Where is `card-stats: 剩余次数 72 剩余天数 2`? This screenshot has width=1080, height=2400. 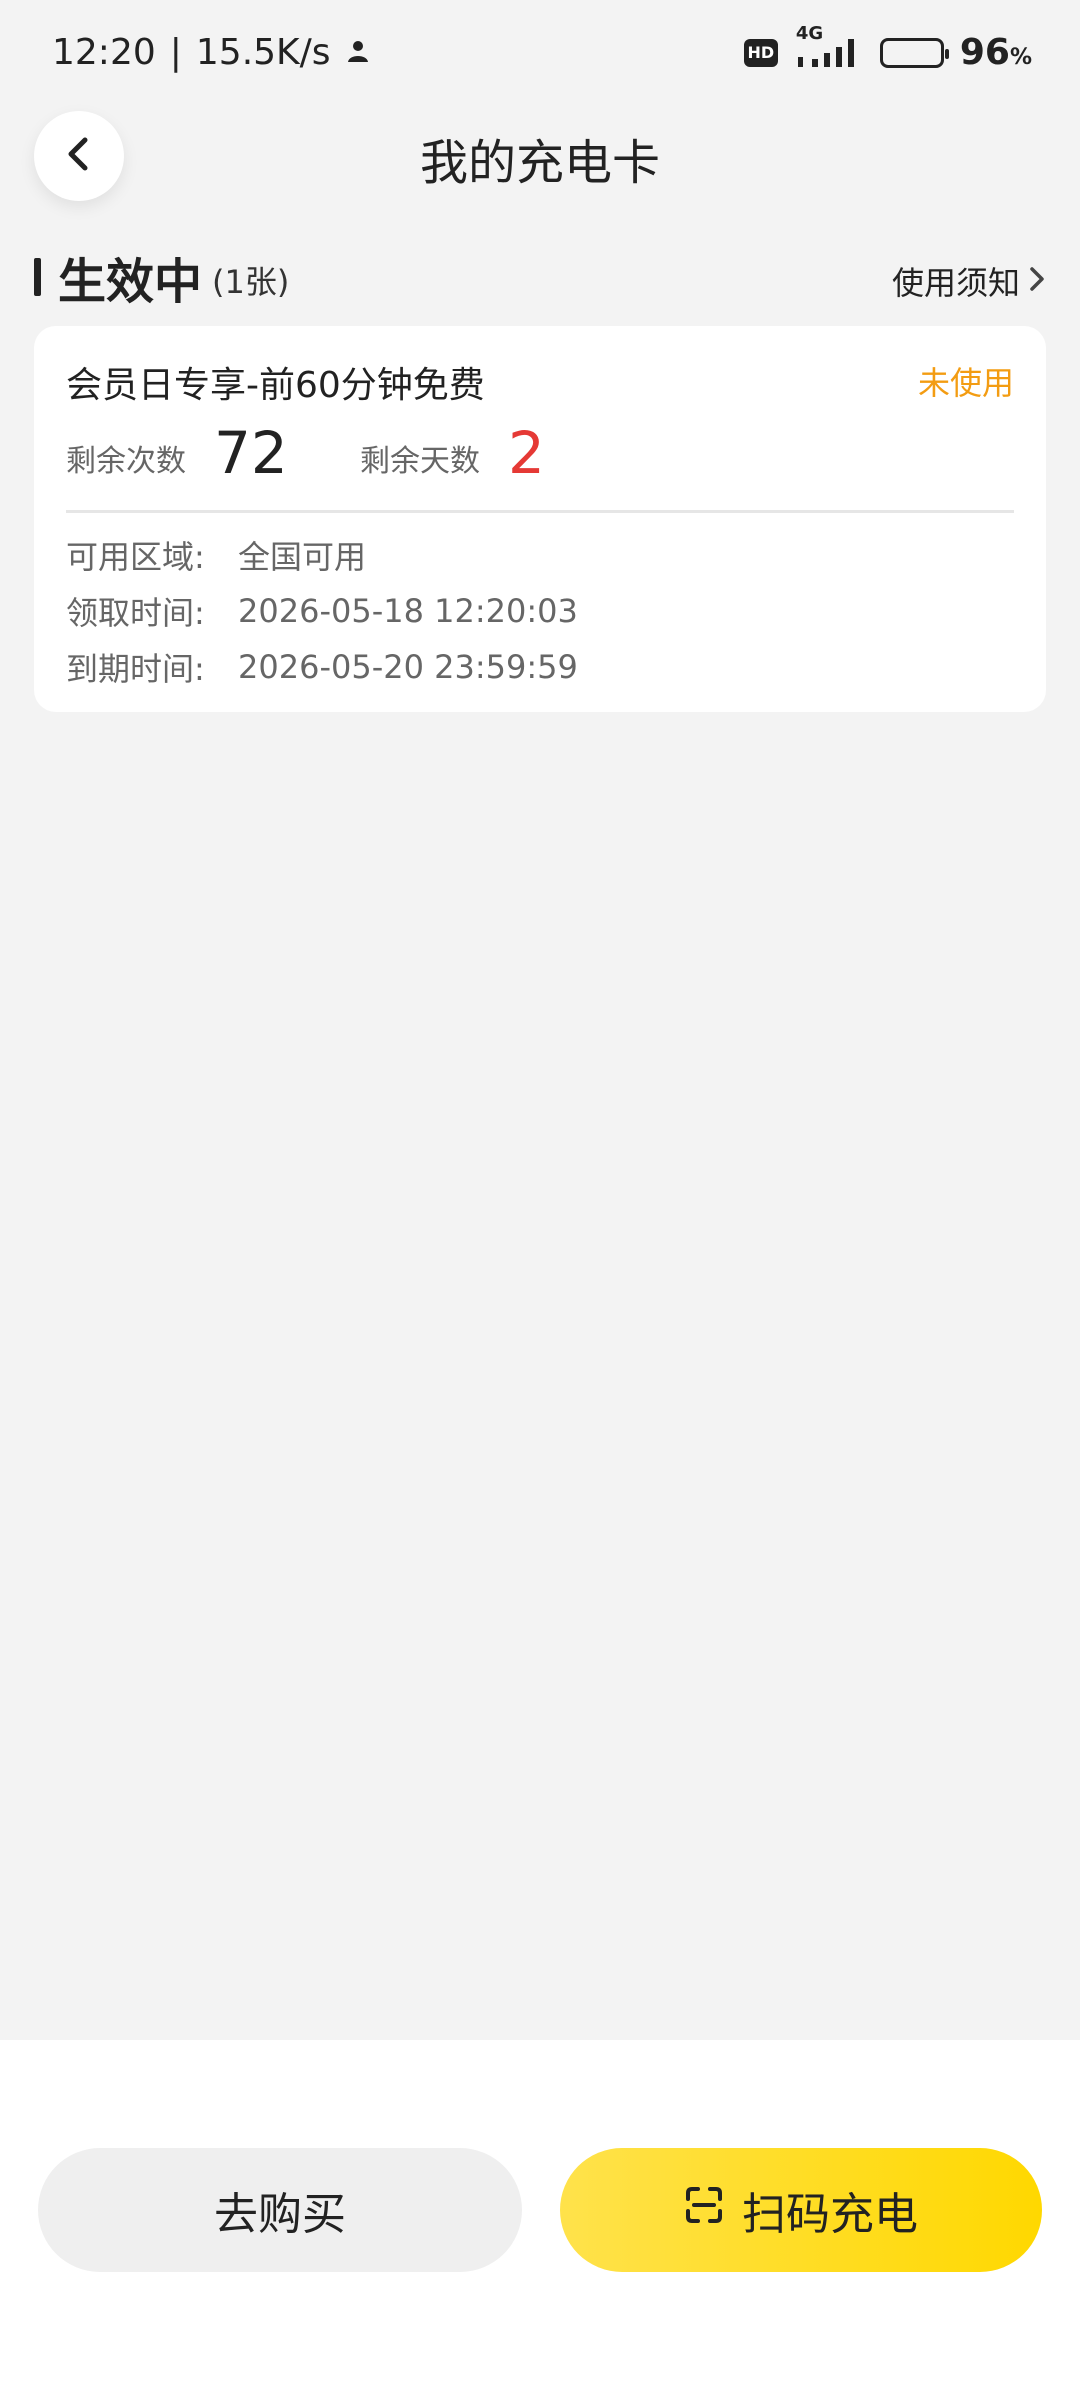
card-stats: 剩余次数 72 剩余天数 2 is located at coordinates (540, 463).